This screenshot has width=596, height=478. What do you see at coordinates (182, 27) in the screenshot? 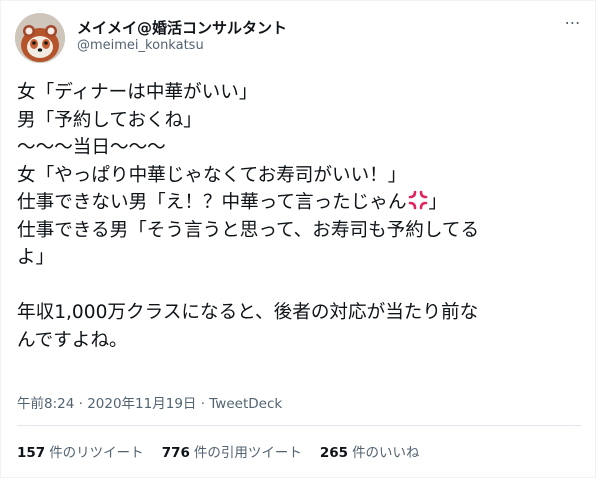
I see `author-display-name: メイメイ@婚活コンサルタント` at bounding box center [182, 27].